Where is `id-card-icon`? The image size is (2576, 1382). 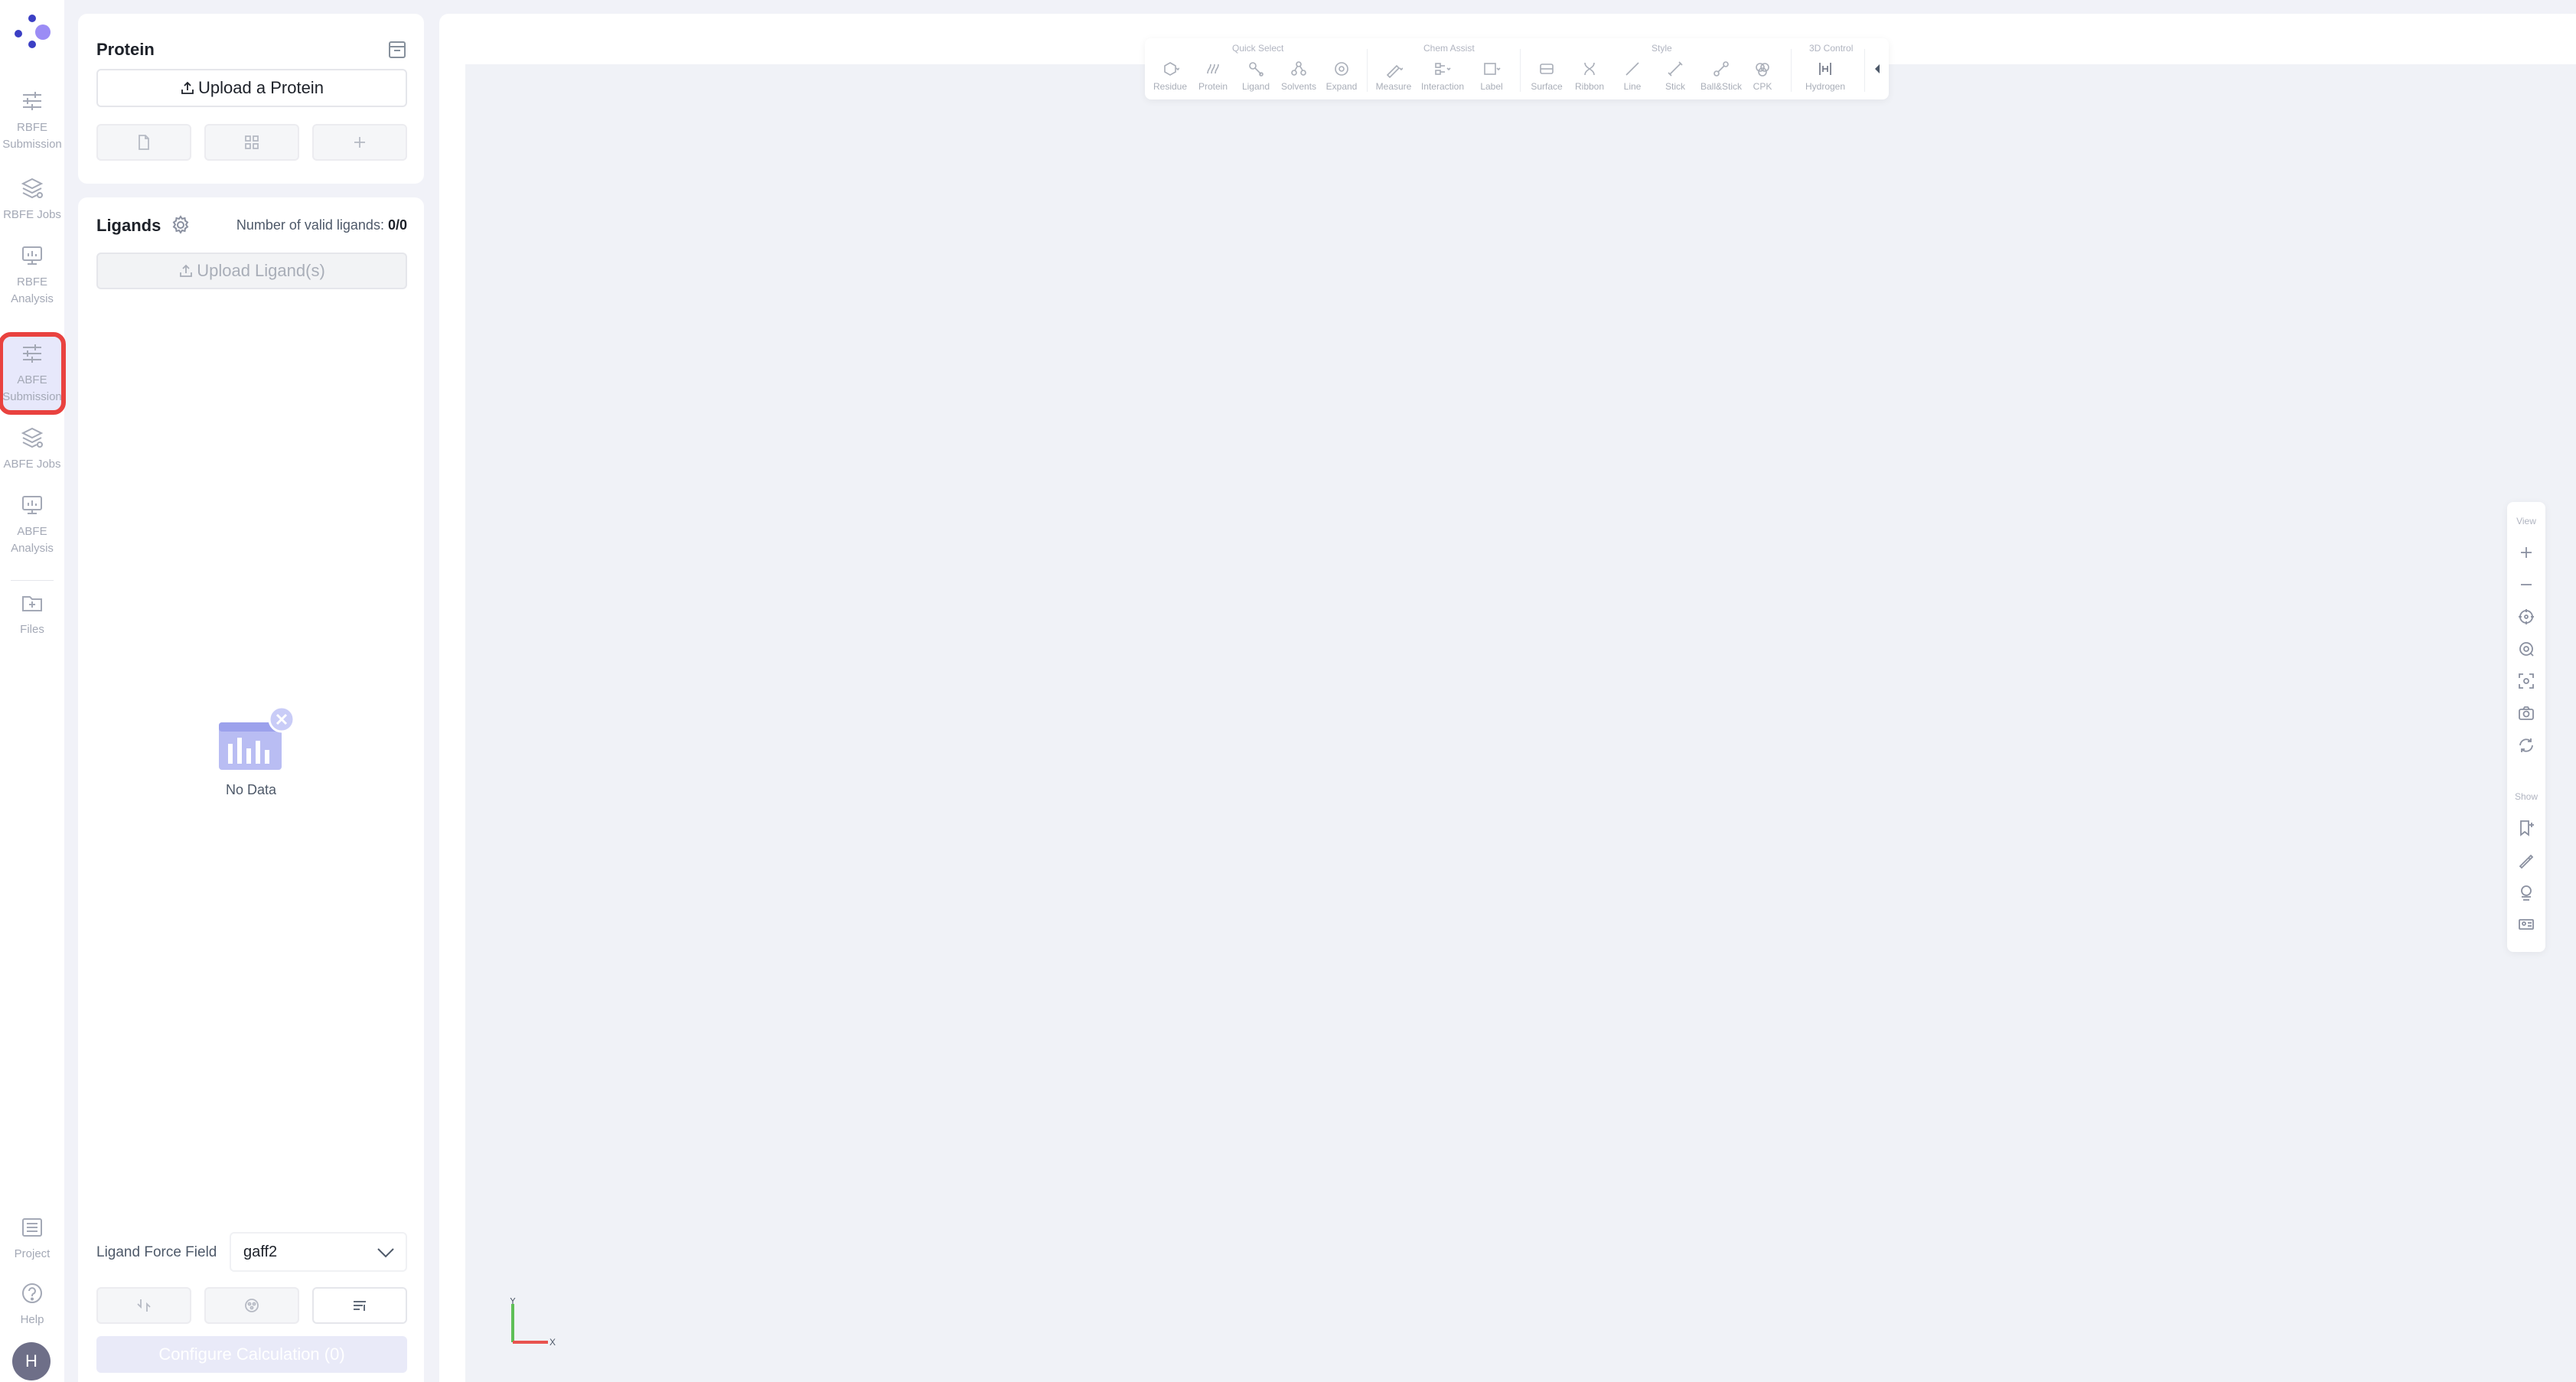 id-card-icon is located at coordinates (2526, 924).